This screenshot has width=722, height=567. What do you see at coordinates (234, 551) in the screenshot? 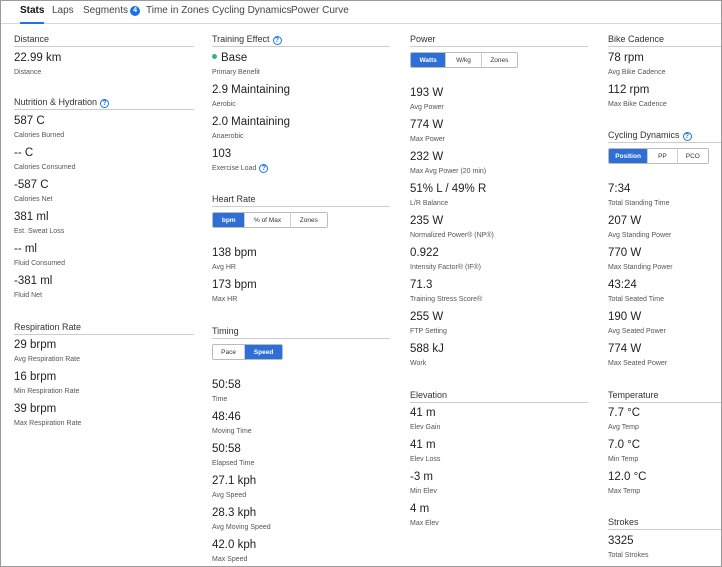
I see `stat-max-speed: 42.0 kph Max Speed` at bounding box center [234, 551].